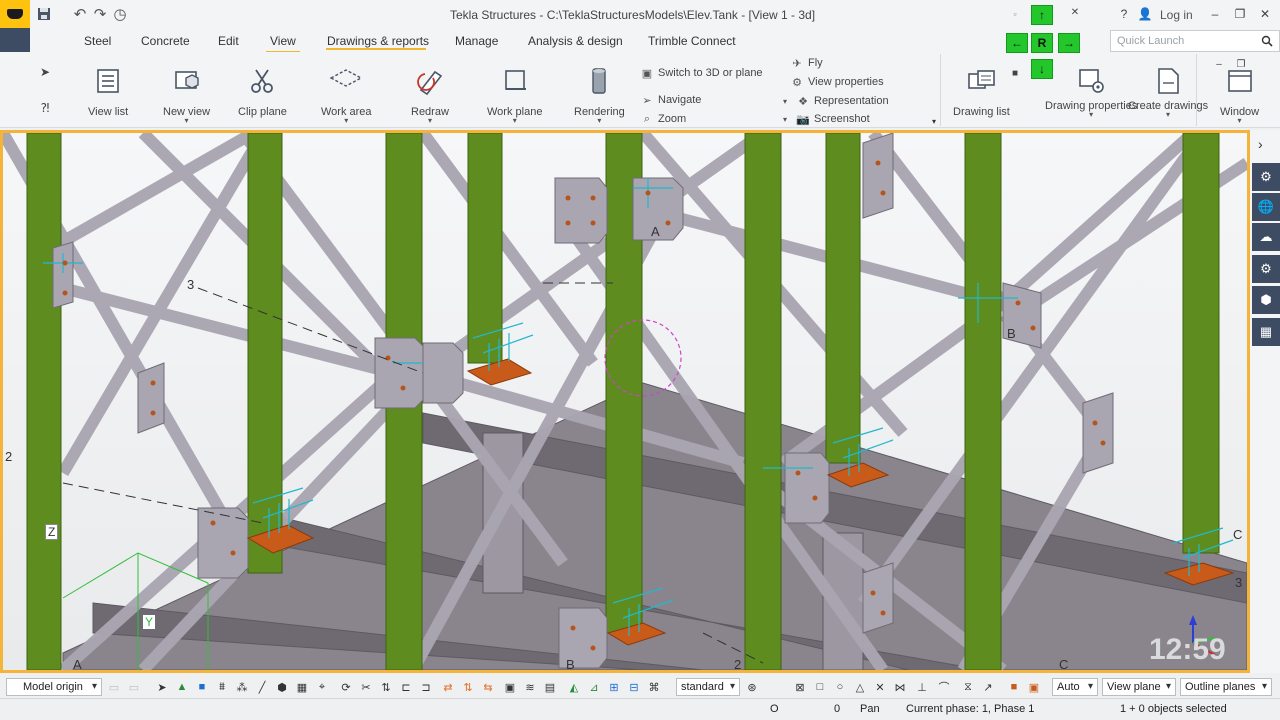  What do you see at coordinates (15, 14) in the screenshot?
I see `tekla-logo-icon` at bounding box center [15, 14].